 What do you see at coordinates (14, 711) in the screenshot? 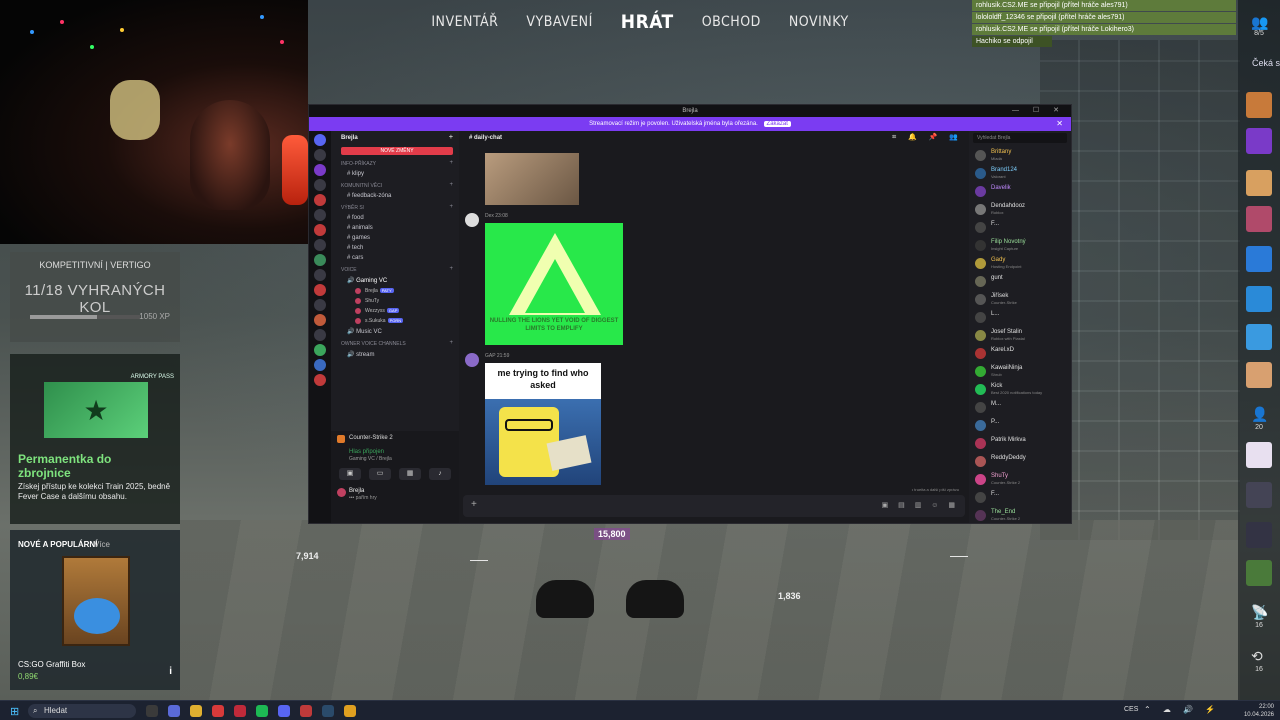
I see `windows-start-icon: ⊞` at bounding box center [14, 711].